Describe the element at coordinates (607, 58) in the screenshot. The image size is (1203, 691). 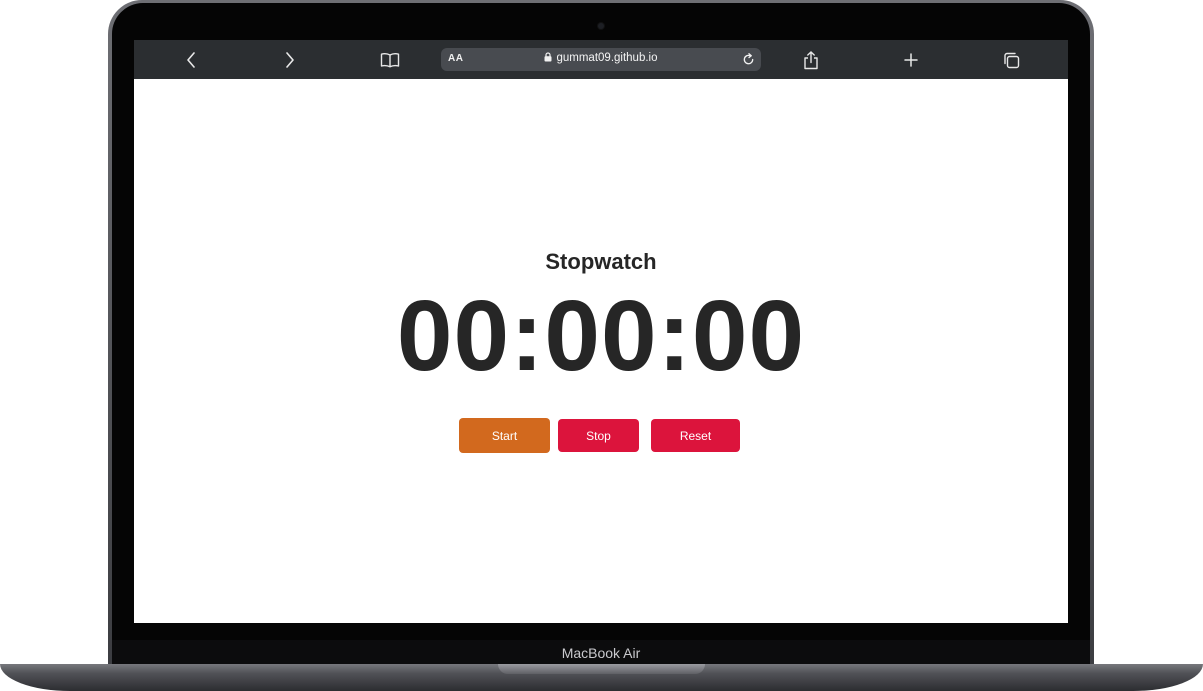
I see `url-text: gummat09.github.io` at that location.